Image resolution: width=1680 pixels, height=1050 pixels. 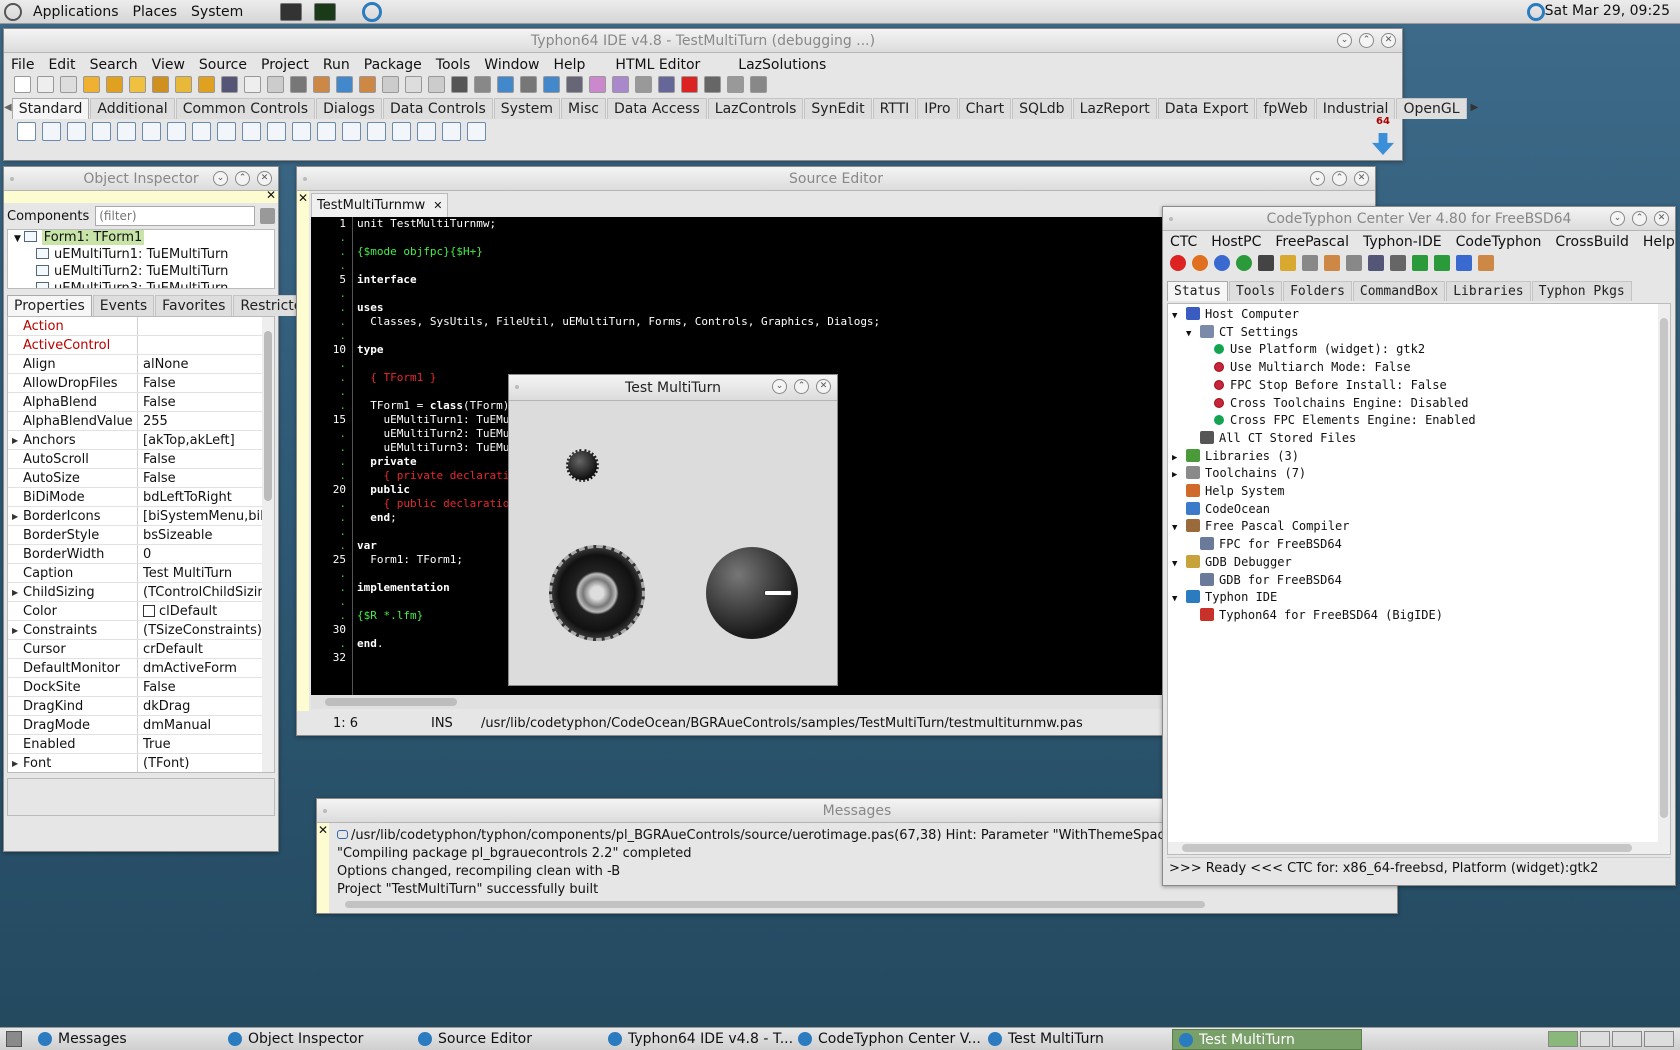 What do you see at coordinates (597, 593) in the screenshot?
I see `multiturn-knob-dial` at bounding box center [597, 593].